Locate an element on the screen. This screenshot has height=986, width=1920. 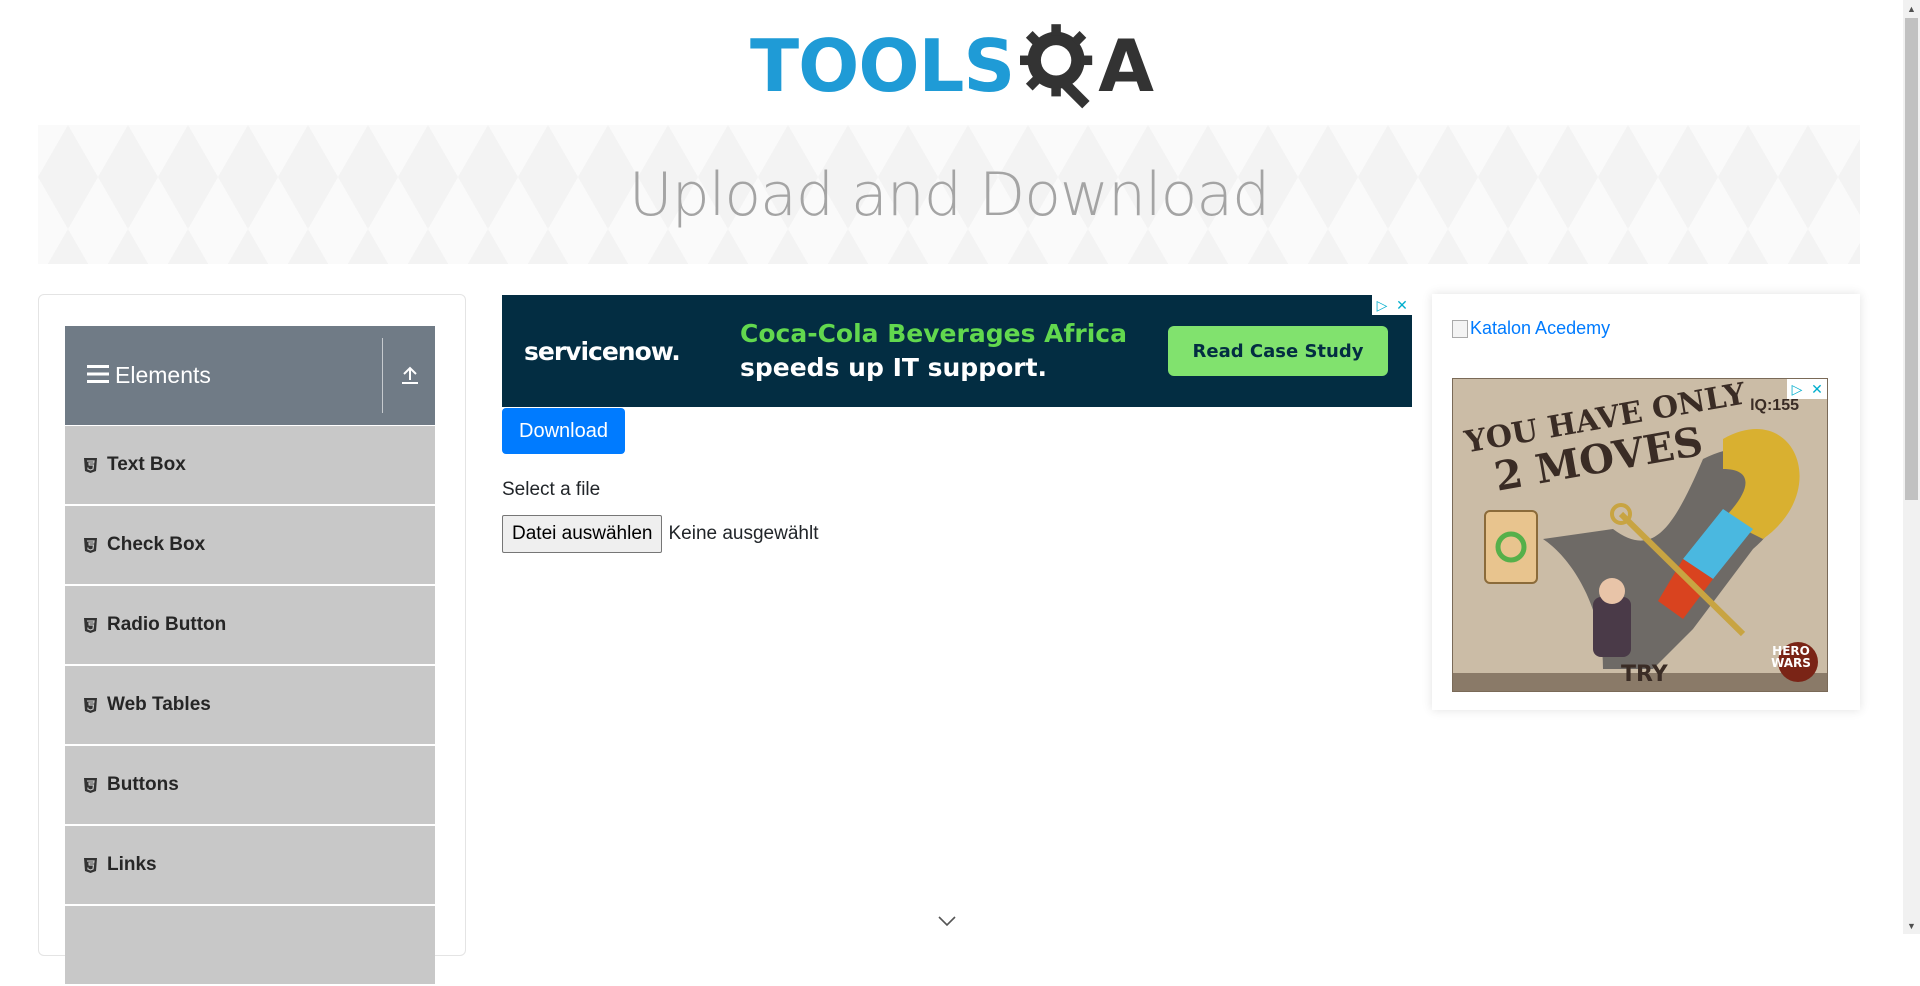
hero-wars-badge: HERO WARS is located at coordinates (1791, 657).